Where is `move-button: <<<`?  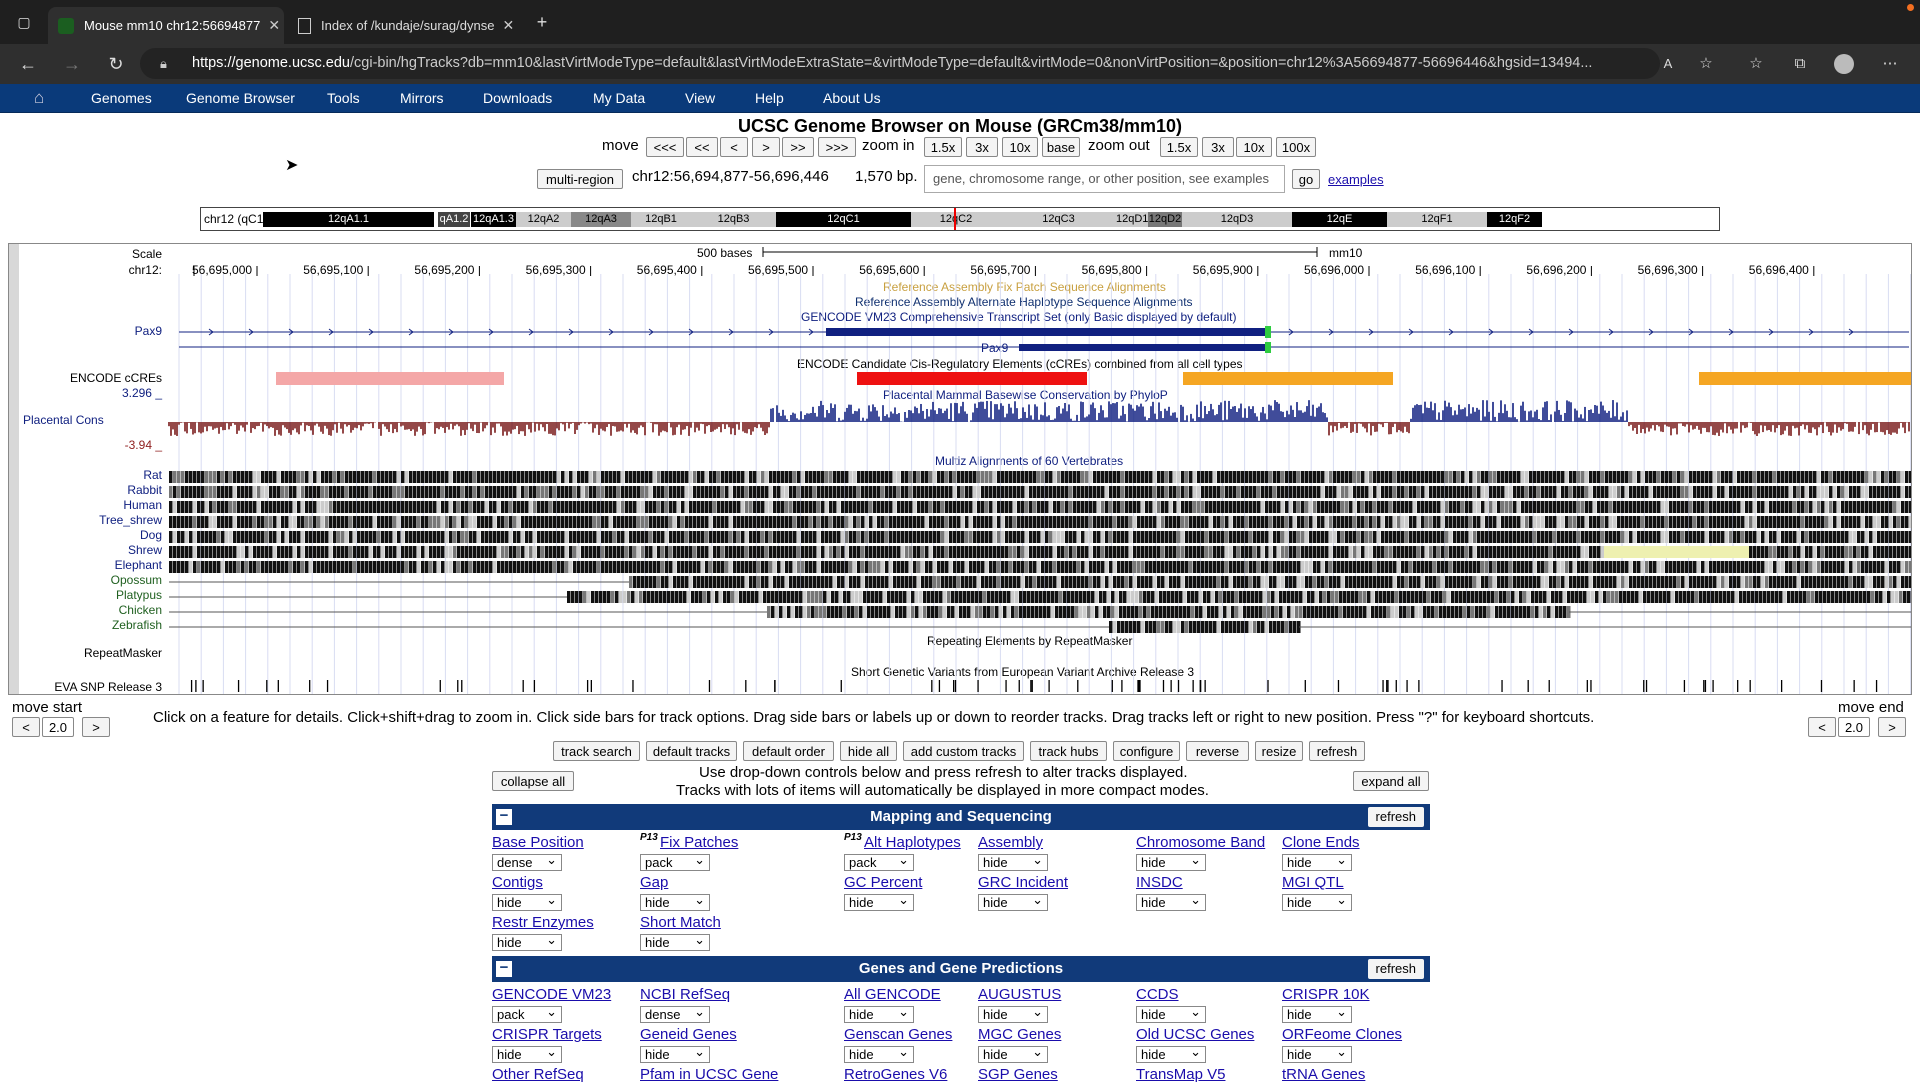 move-button: <<< is located at coordinates (665, 147).